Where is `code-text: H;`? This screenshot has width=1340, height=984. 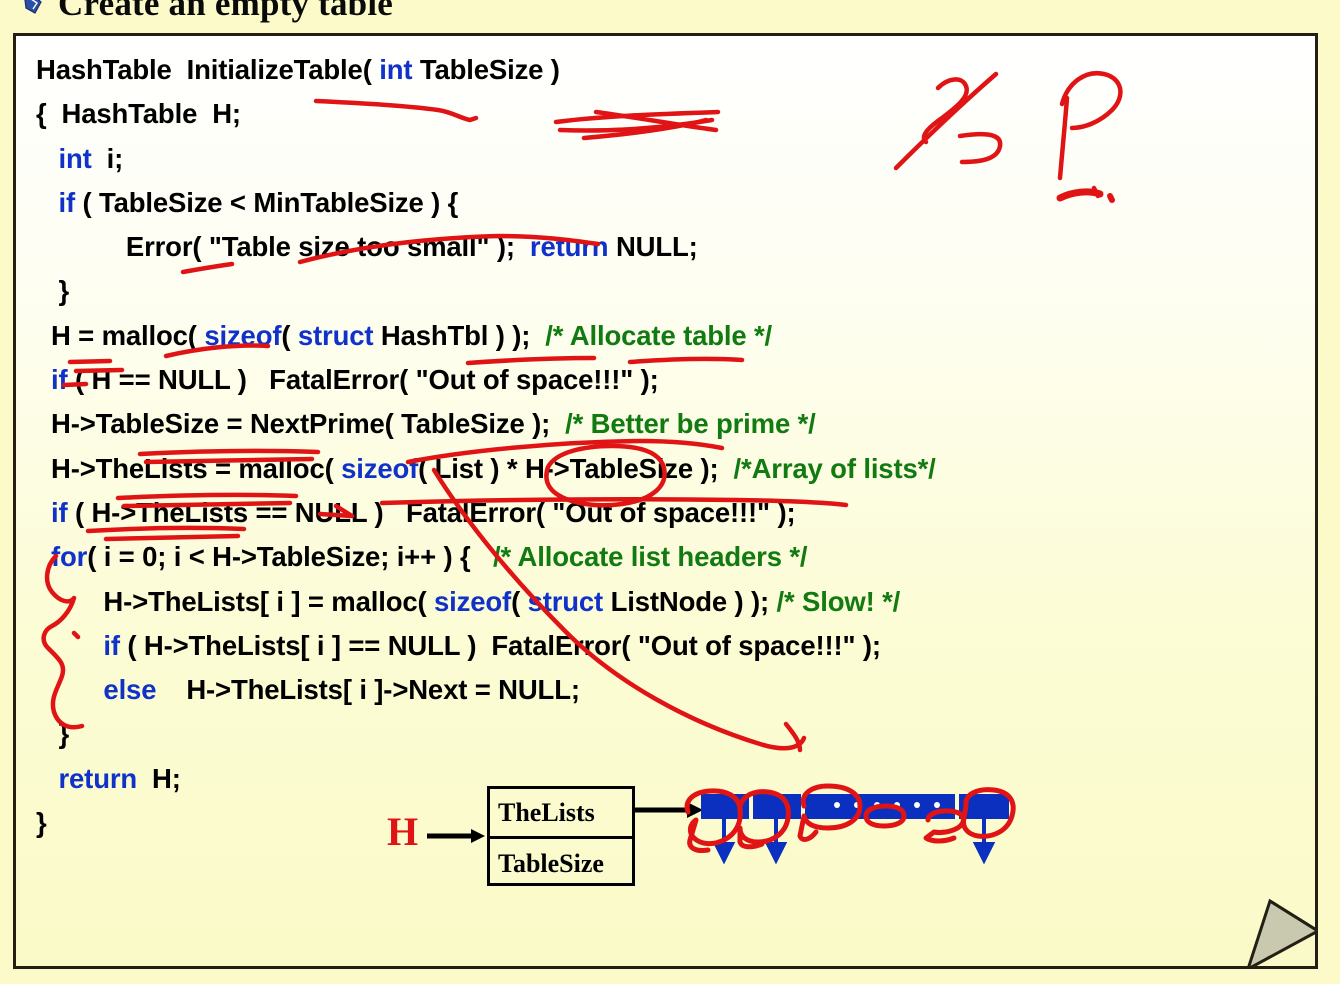
code-text: H; is located at coordinates (159, 778).